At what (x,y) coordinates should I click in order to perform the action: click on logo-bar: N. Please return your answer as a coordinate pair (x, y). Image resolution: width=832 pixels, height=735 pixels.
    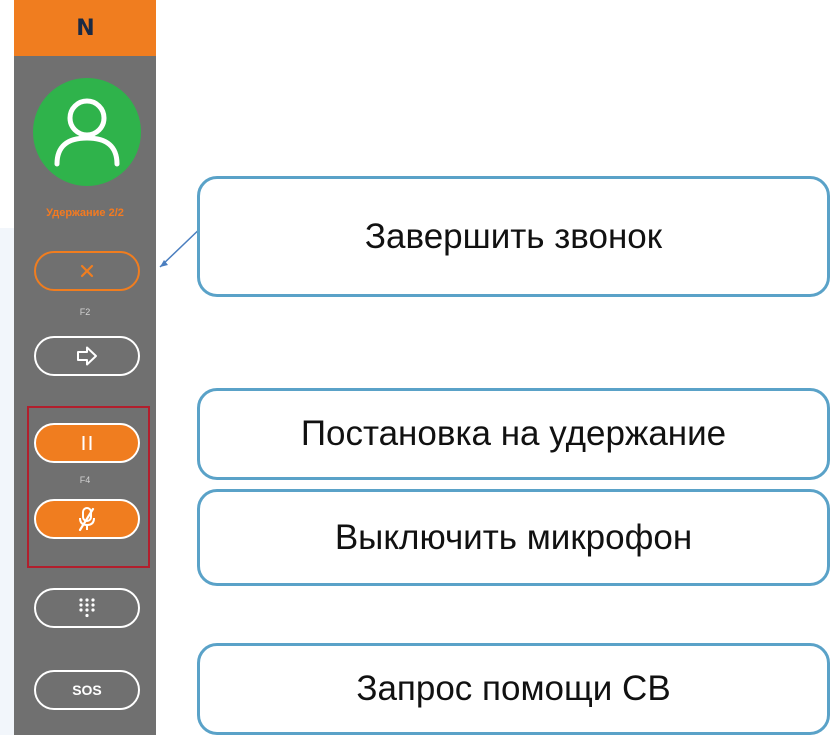
    Looking at the image, I should click on (85, 28).